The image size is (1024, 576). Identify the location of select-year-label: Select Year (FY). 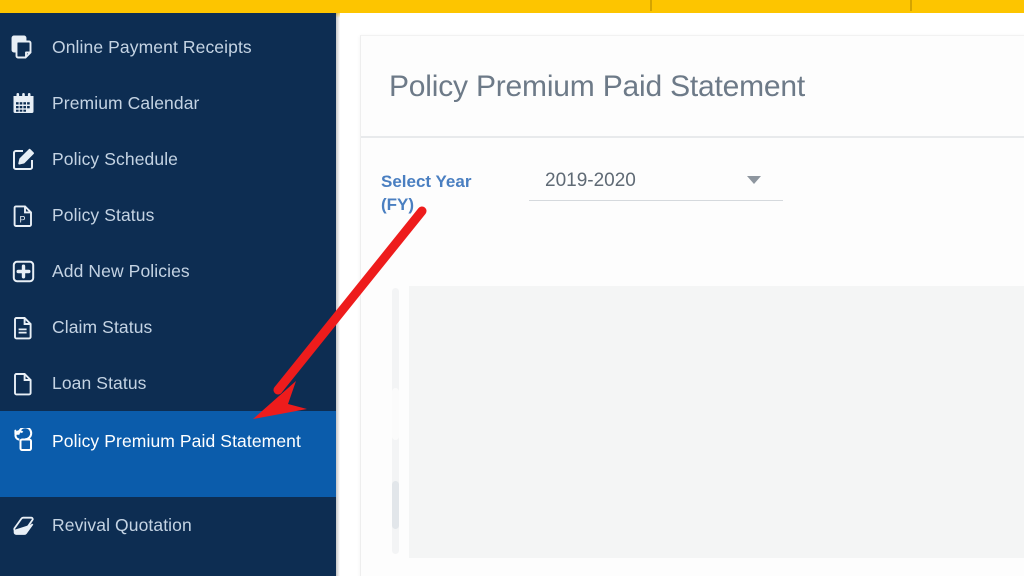
(426, 193).